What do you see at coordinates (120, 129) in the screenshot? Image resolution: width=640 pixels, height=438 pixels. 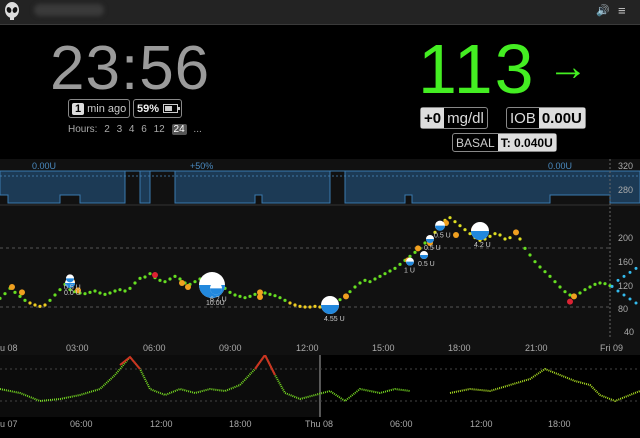 I see `hours-option-3: 3` at bounding box center [120, 129].